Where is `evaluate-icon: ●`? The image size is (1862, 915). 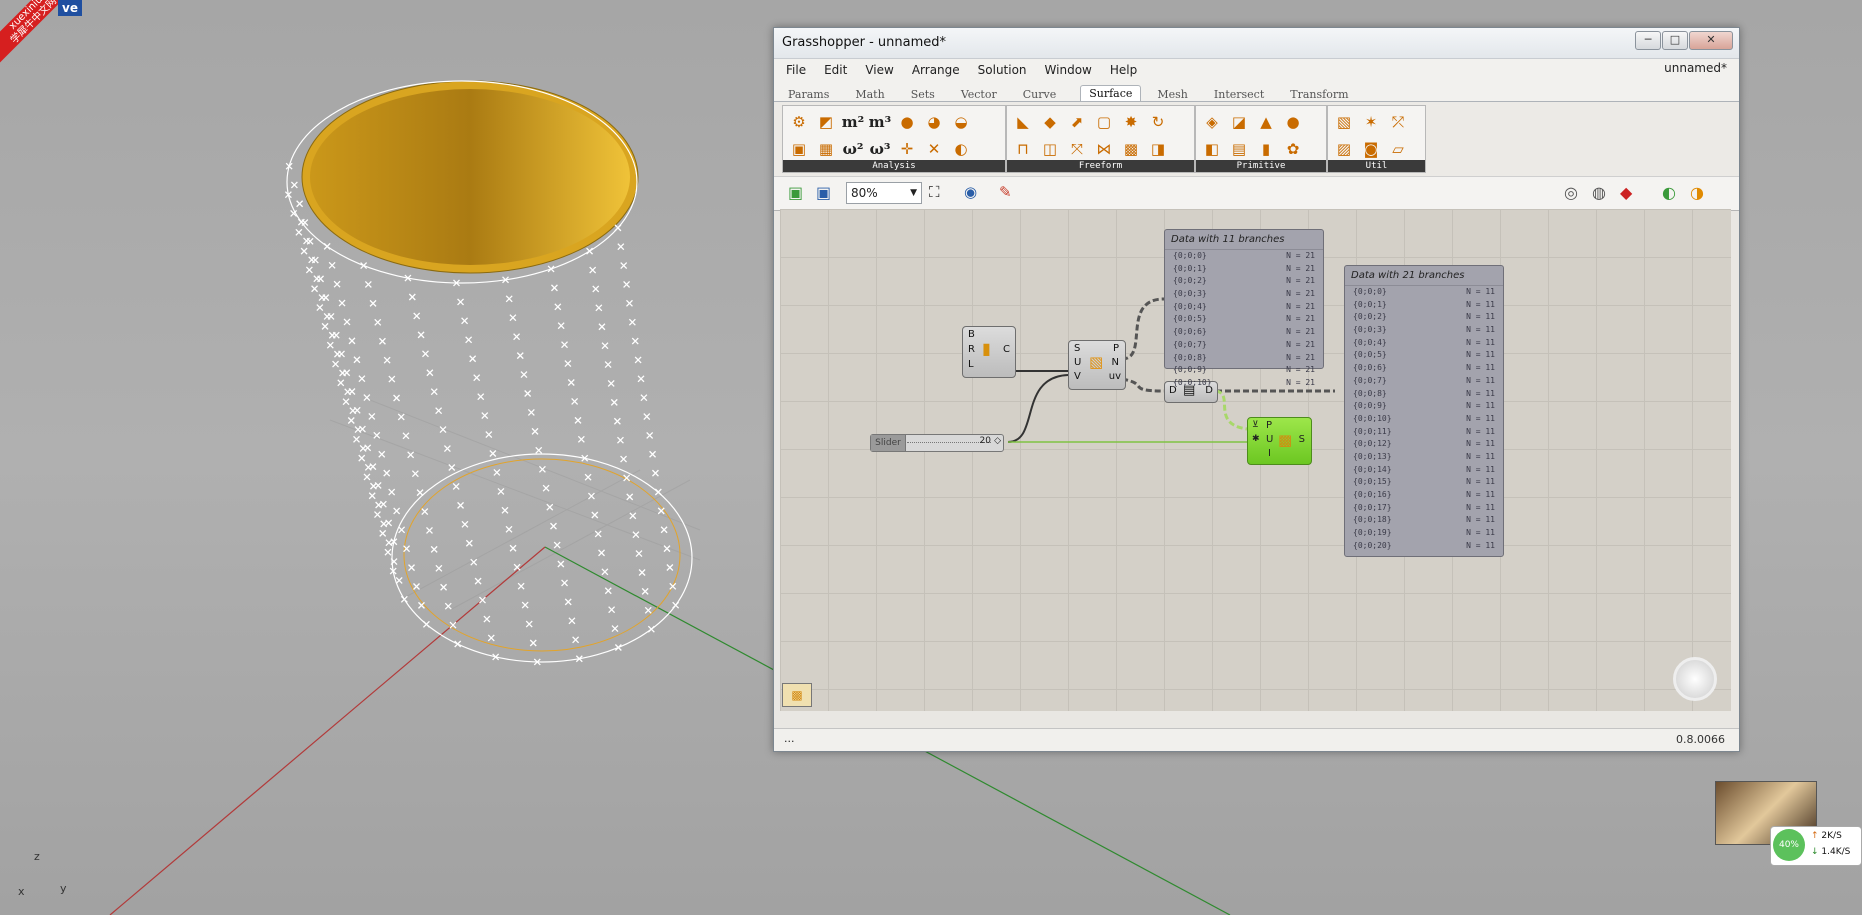 evaluate-icon: ● is located at coordinates (907, 122).